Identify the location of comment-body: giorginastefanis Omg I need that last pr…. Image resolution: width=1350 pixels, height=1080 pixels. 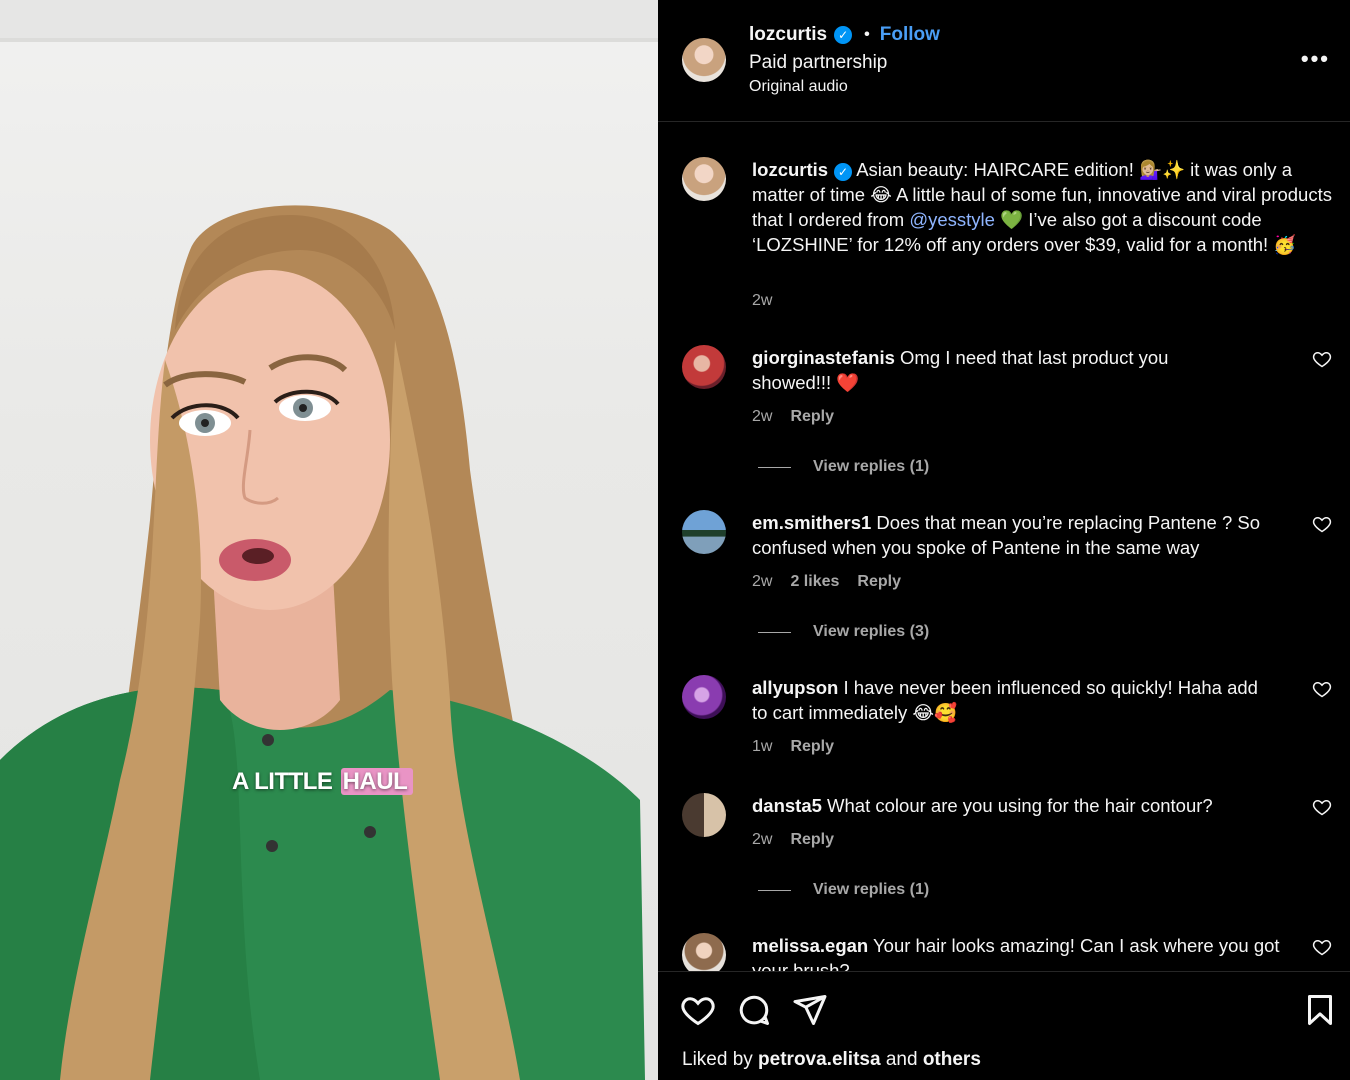
(1002, 370).